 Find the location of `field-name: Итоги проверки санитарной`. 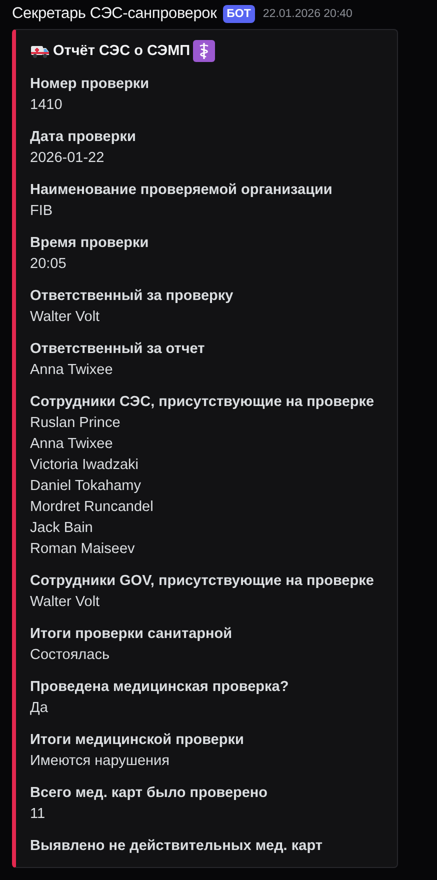

field-name: Итоги проверки санитарной is located at coordinates (132, 634).